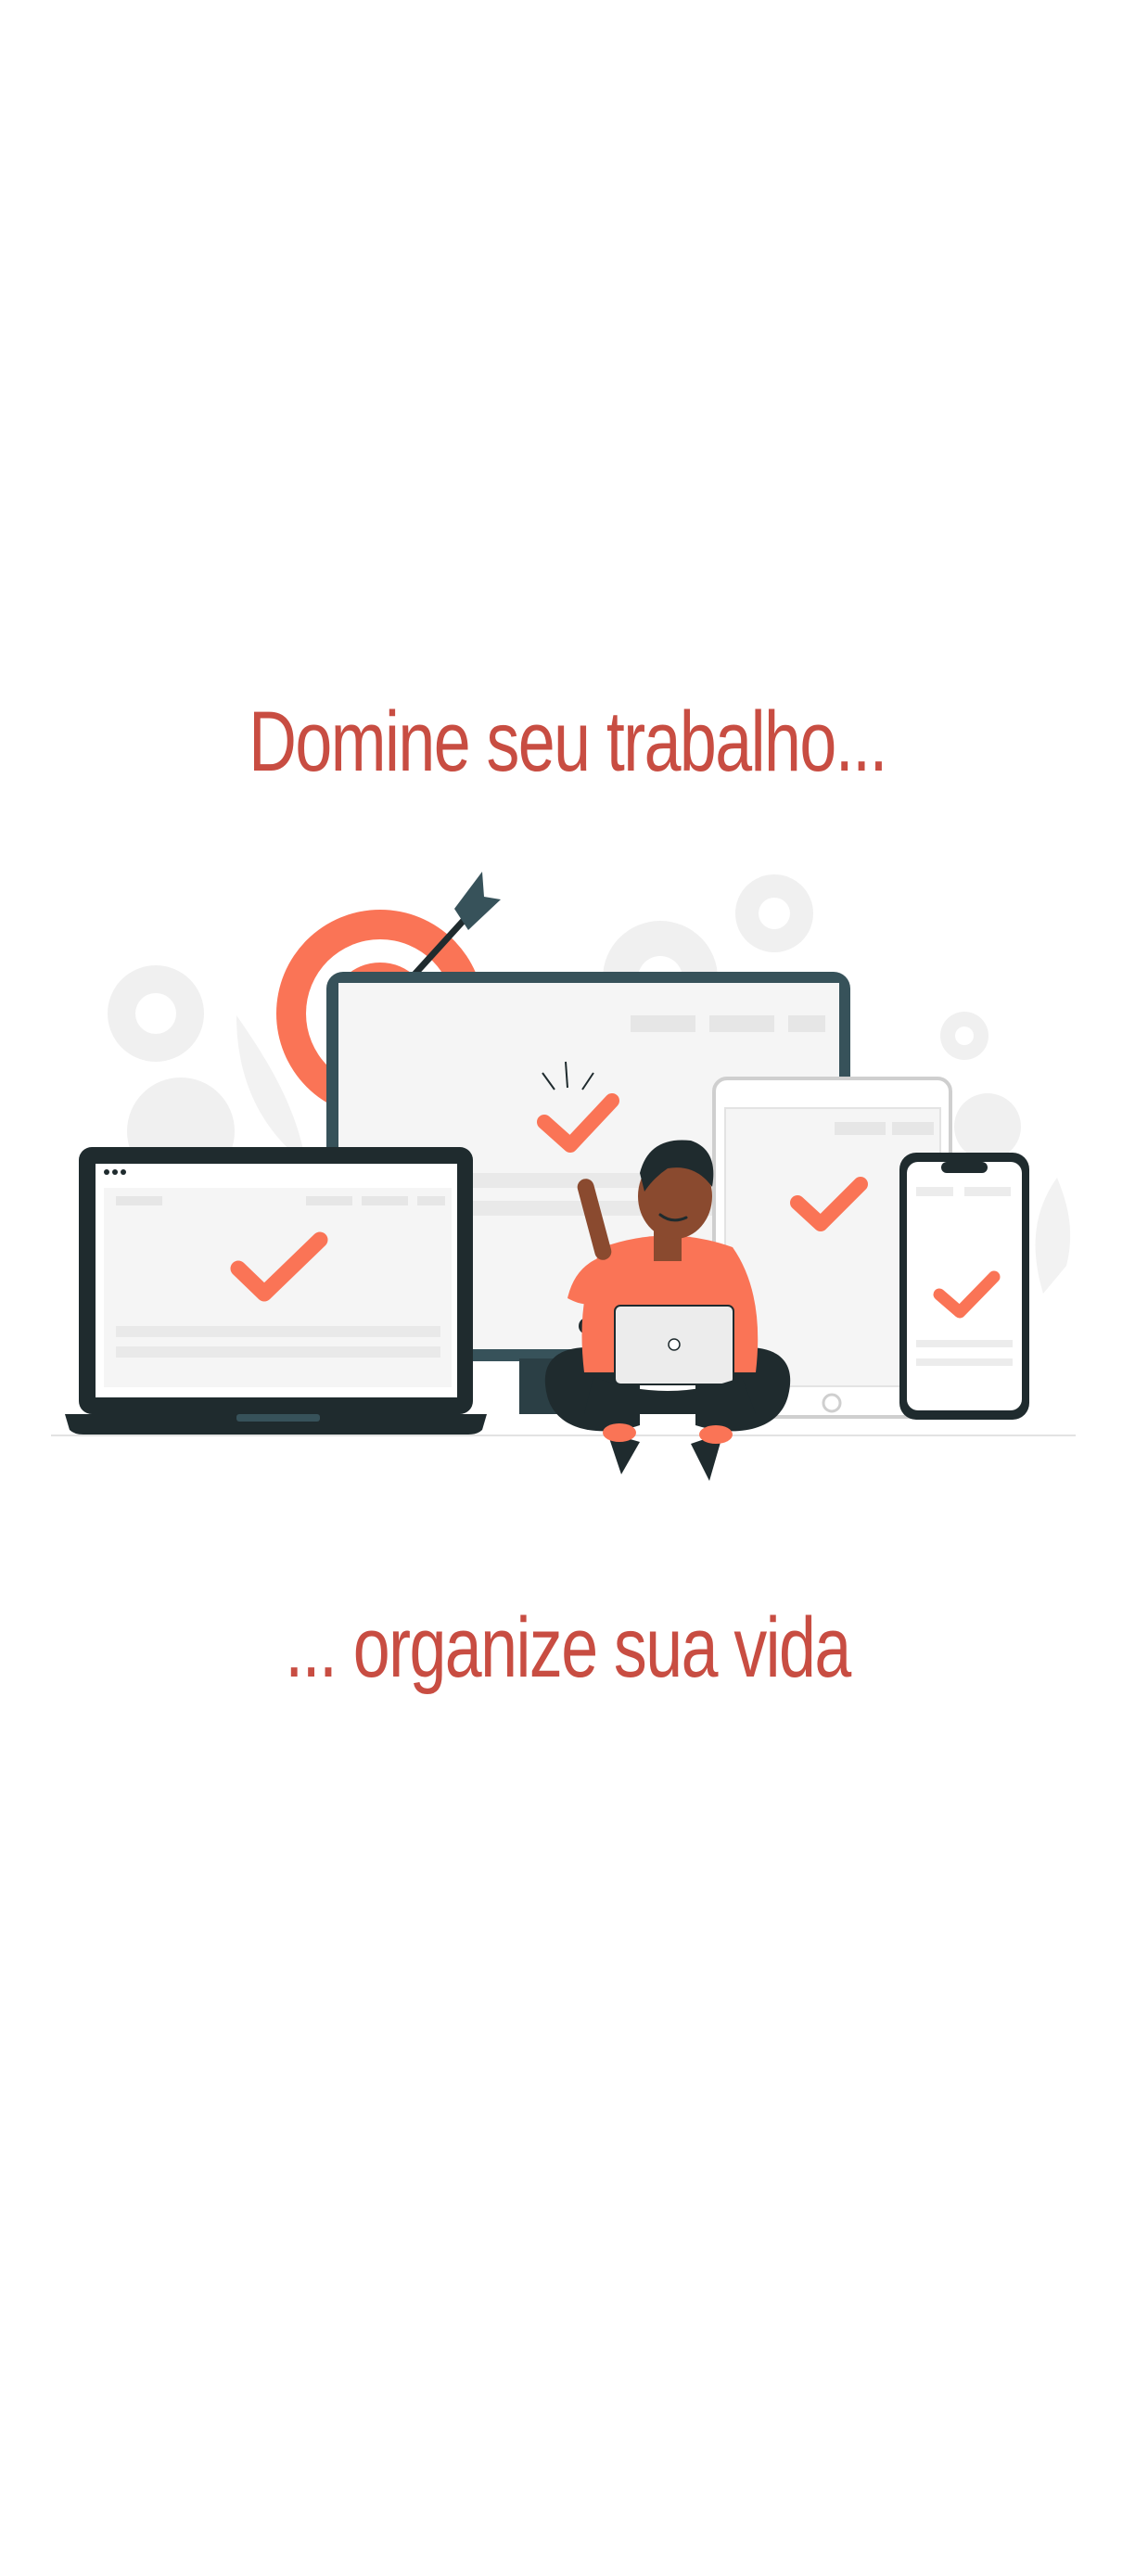 The image size is (1135, 2576). Describe the element at coordinates (568, 1647) in the screenshot. I see `headline-bottom: ... organize sua vida` at that location.